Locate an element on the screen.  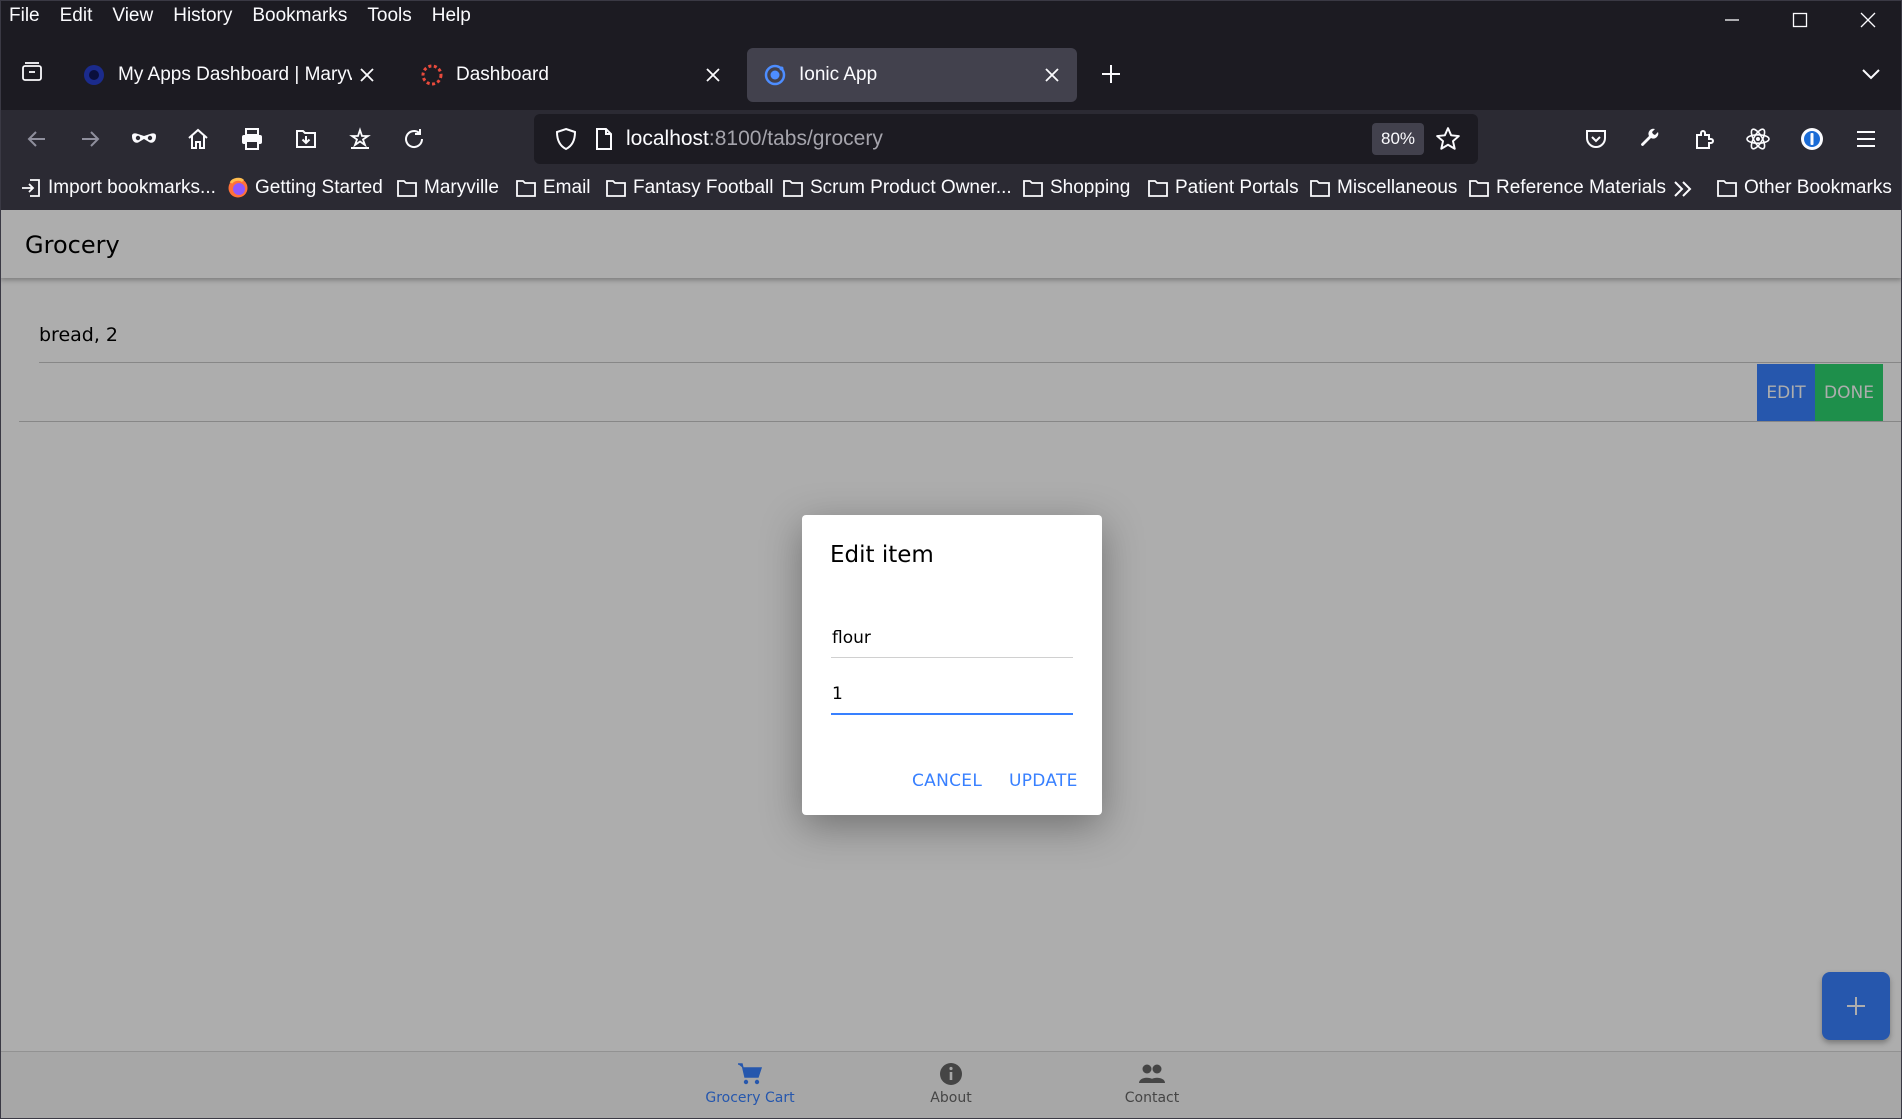
item-quantity-input is located at coordinates (952, 695).